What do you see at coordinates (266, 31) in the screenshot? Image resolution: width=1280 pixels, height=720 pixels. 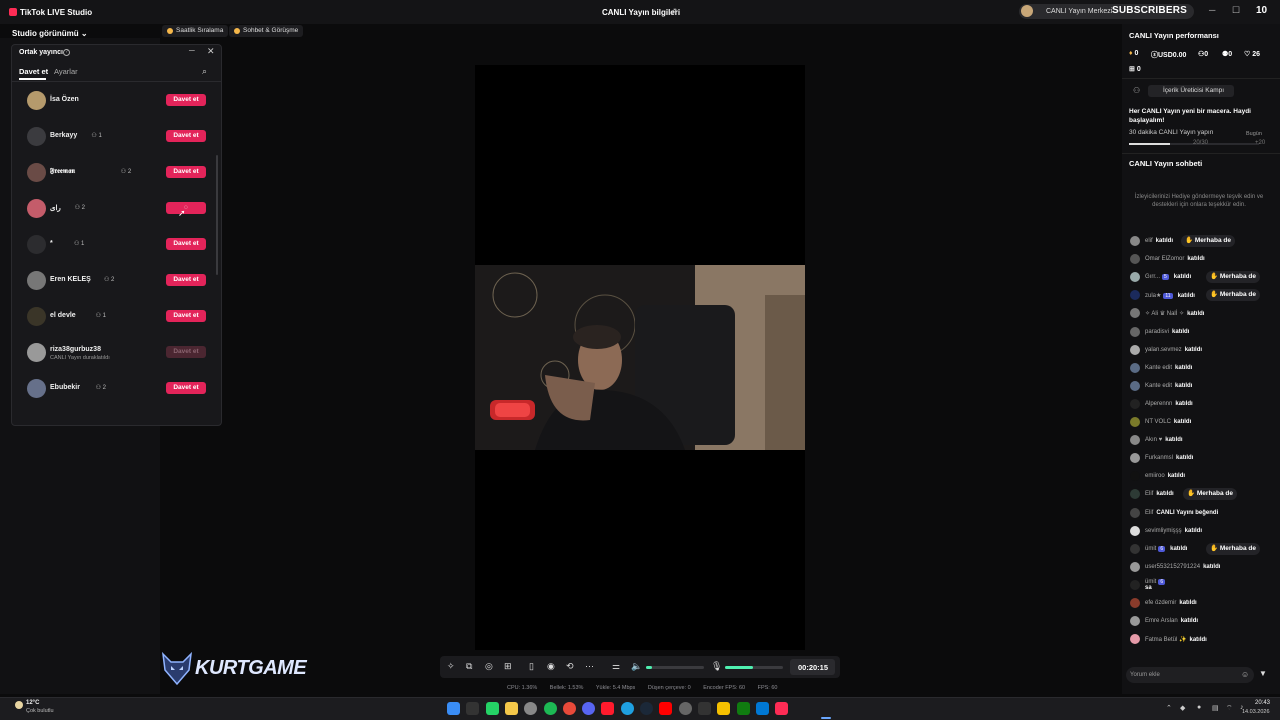 I see `chat-meeting-chip: Sohbet & Görüşme` at bounding box center [266, 31].